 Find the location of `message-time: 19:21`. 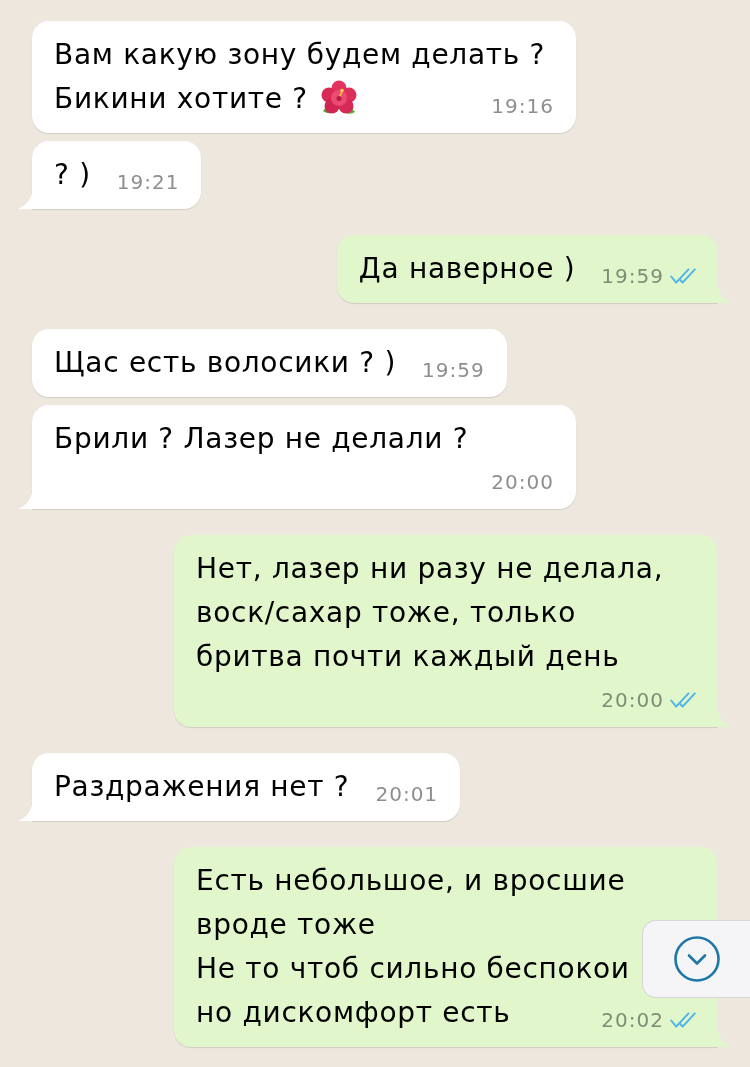

message-time: 19:21 is located at coordinates (148, 182).